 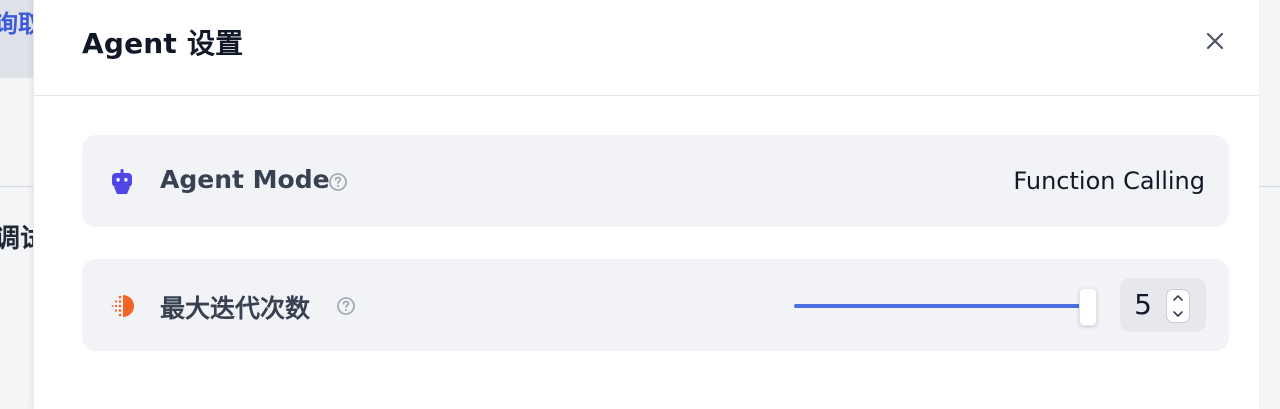 What do you see at coordinates (1269, 204) in the screenshot?
I see `background-right-edge` at bounding box center [1269, 204].